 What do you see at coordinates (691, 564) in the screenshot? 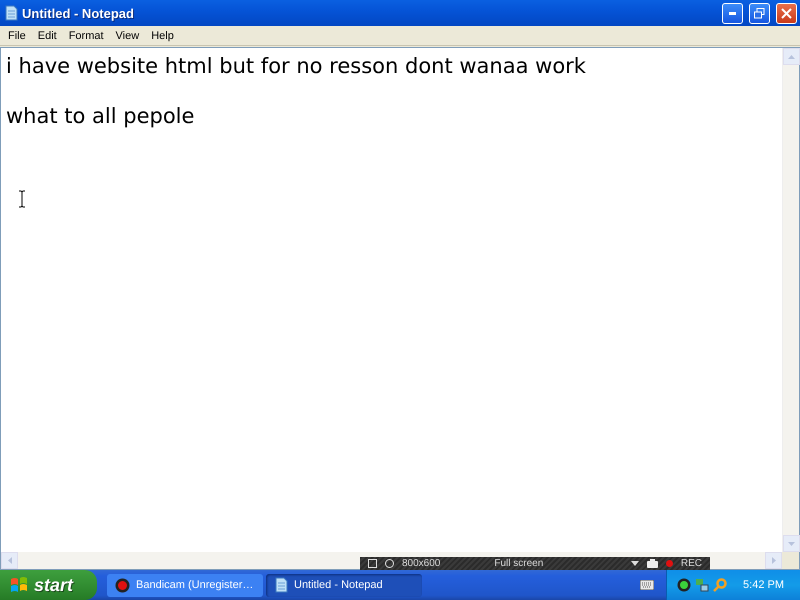
I see `rec-label: REC` at bounding box center [691, 564].